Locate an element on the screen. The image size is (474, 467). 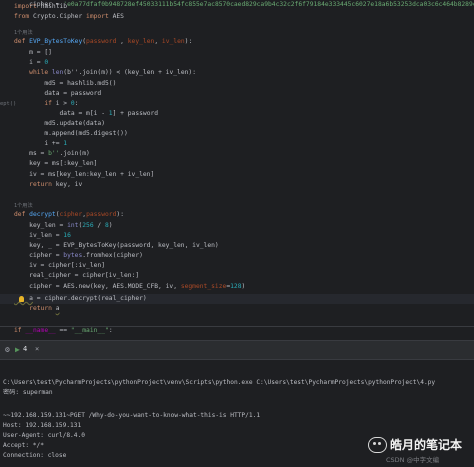
code-line: i = 0 is located at coordinates (237, 63).